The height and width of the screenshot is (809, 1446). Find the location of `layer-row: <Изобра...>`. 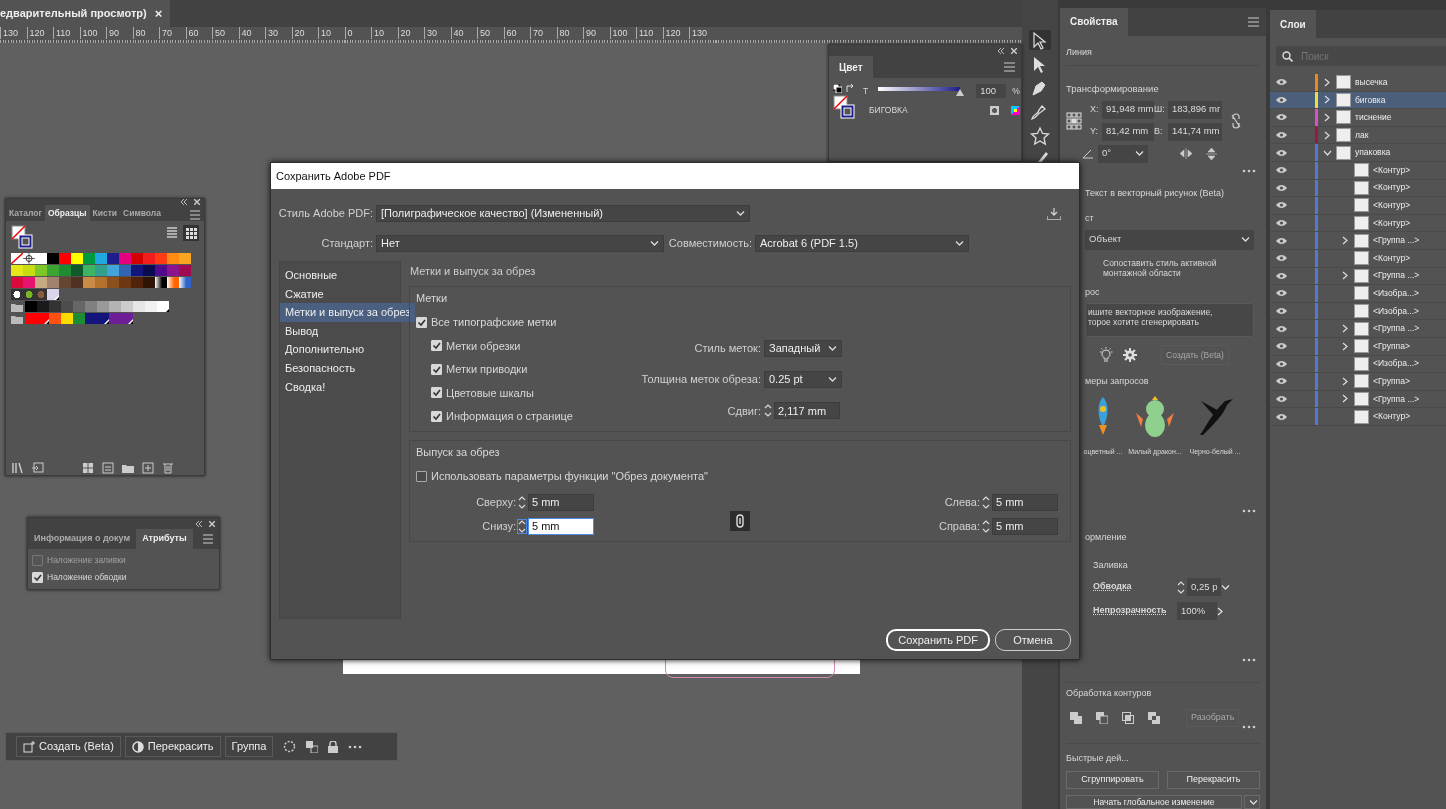

layer-row: <Изобра...> is located at coordinates (1358, 364).